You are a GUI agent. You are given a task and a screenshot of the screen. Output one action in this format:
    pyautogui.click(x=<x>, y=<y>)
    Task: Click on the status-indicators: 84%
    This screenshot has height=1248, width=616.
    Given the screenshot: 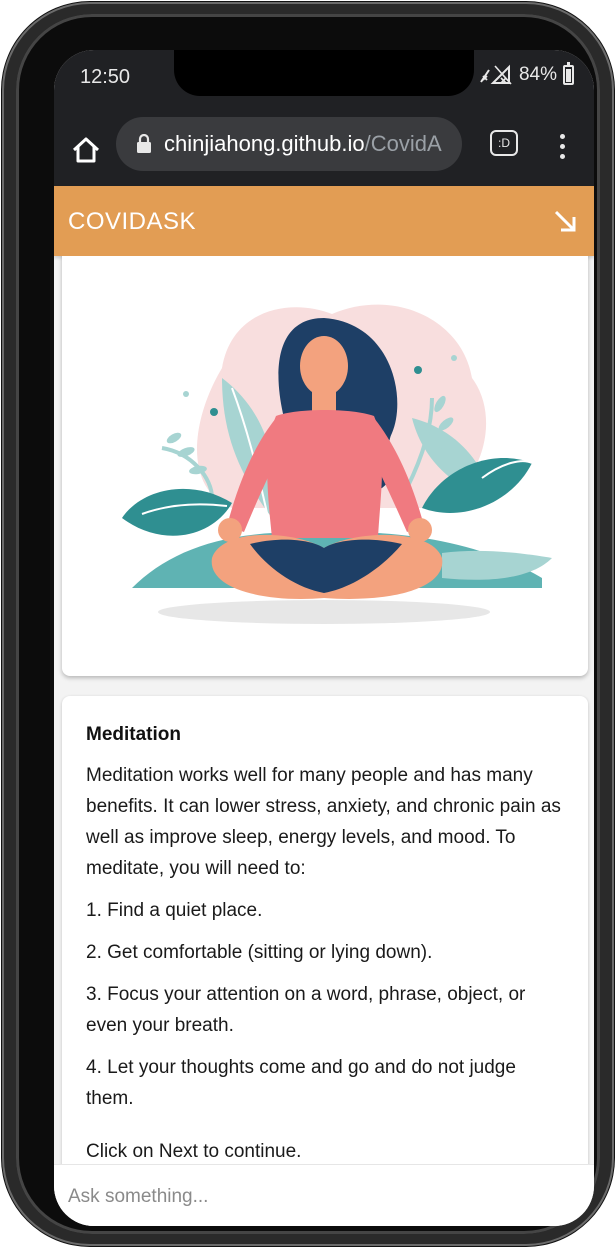 What is the action you would take?
    pyautogui.click(x=526, y=74)
    